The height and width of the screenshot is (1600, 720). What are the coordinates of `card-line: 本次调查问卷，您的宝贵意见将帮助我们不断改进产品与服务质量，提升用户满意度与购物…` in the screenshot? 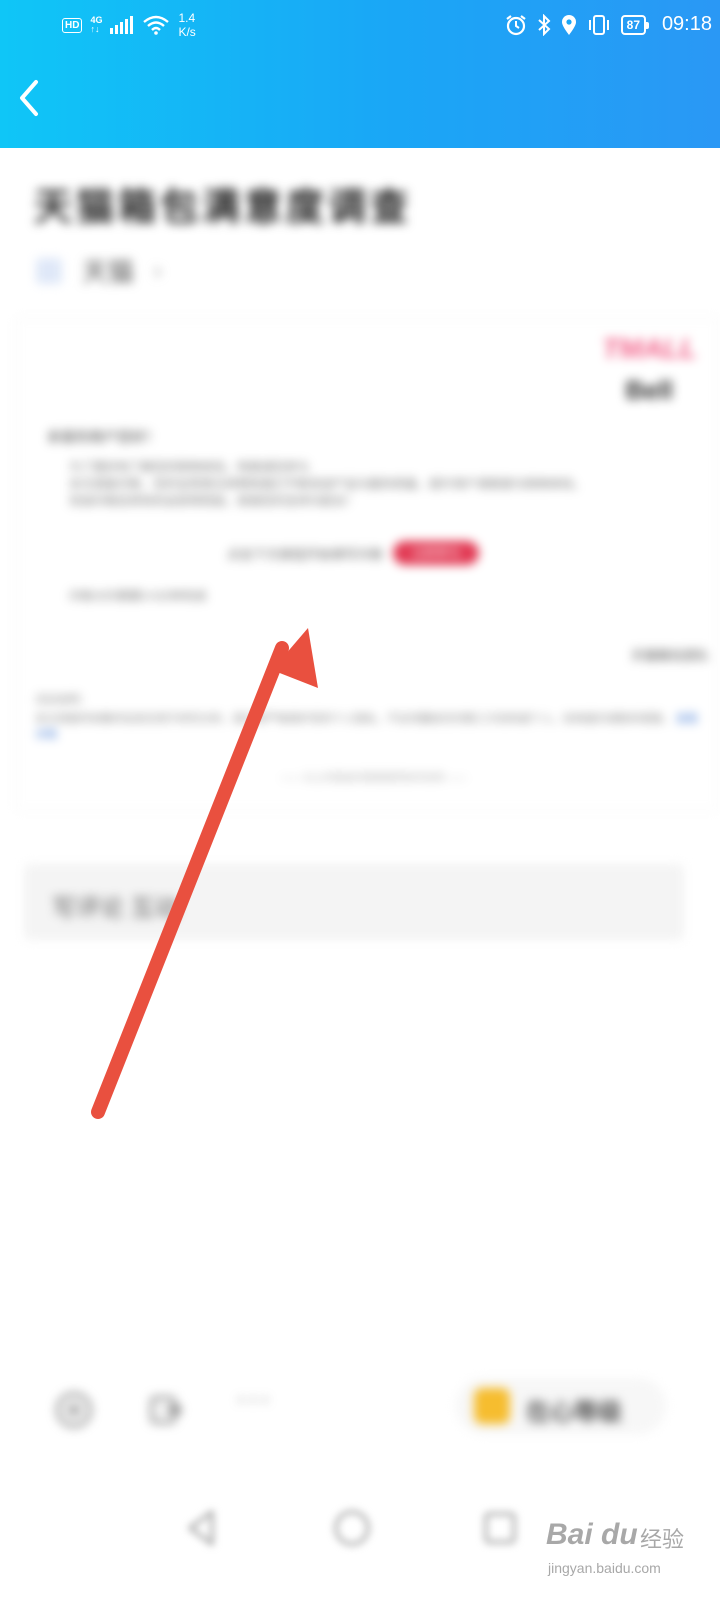 It's located at (327, 484).